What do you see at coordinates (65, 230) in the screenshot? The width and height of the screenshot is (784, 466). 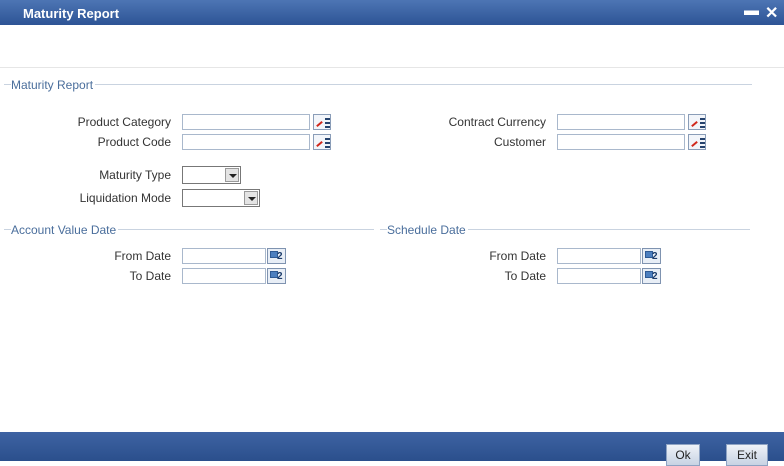 I see `section-title-account-value-date: Account Value Date` at bounding box center [65, 230].